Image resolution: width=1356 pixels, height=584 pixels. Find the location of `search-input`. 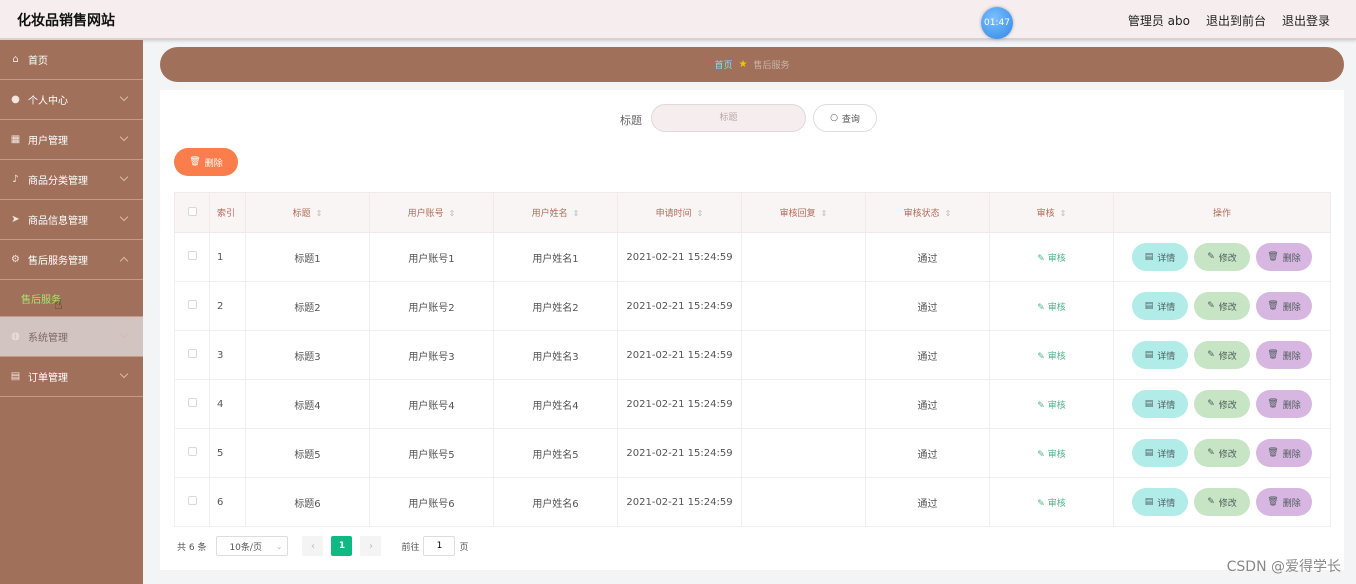

search-input is located at coordinates (728, 118).